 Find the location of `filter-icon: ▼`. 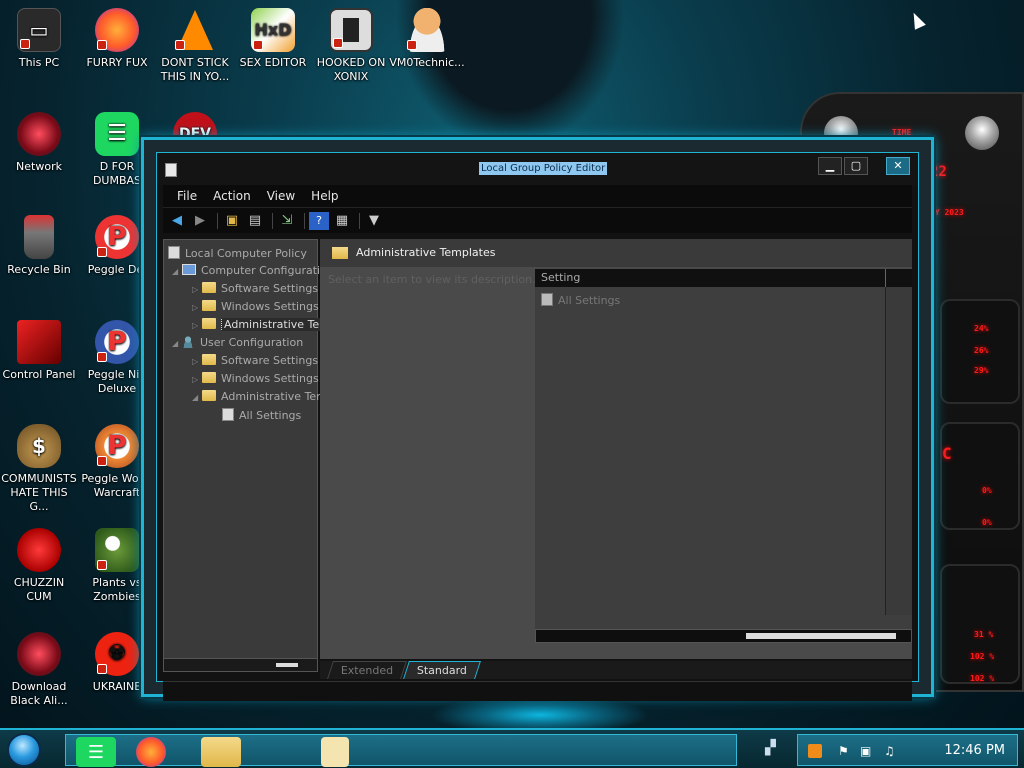

filter-icon: ▼ is located at coordinates (374, 221).